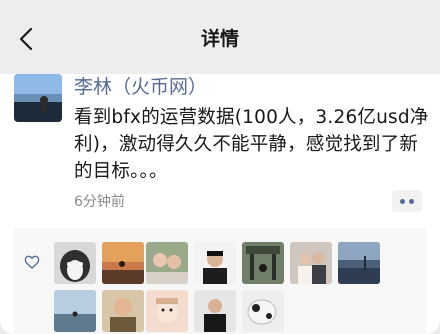 The width and height of the screenshot is (440, 334). Describe the element at coordinates (32, 262) in the screenshot. I see `heart-outline-icon` at that location.